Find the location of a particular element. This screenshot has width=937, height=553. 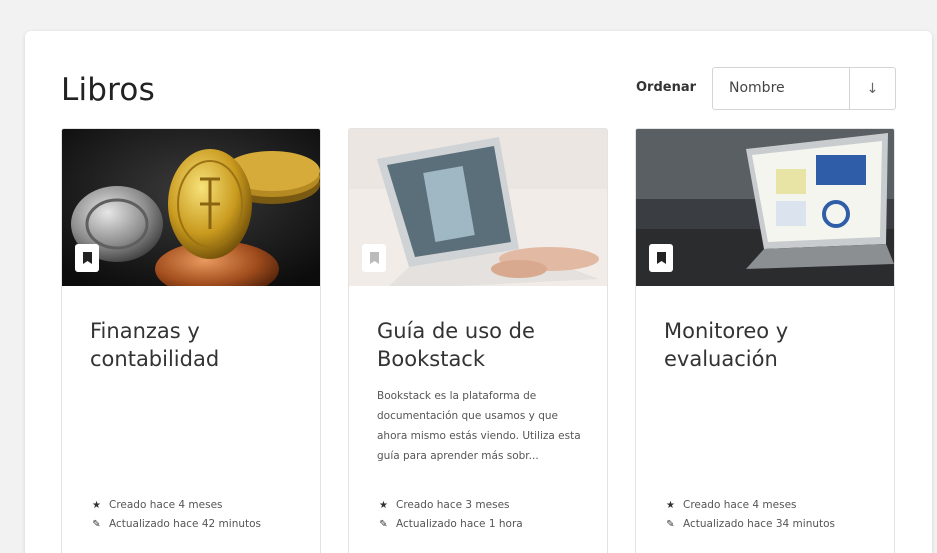

book-title: Guía de uso de Bookstack is located at coordinates (484, 345).